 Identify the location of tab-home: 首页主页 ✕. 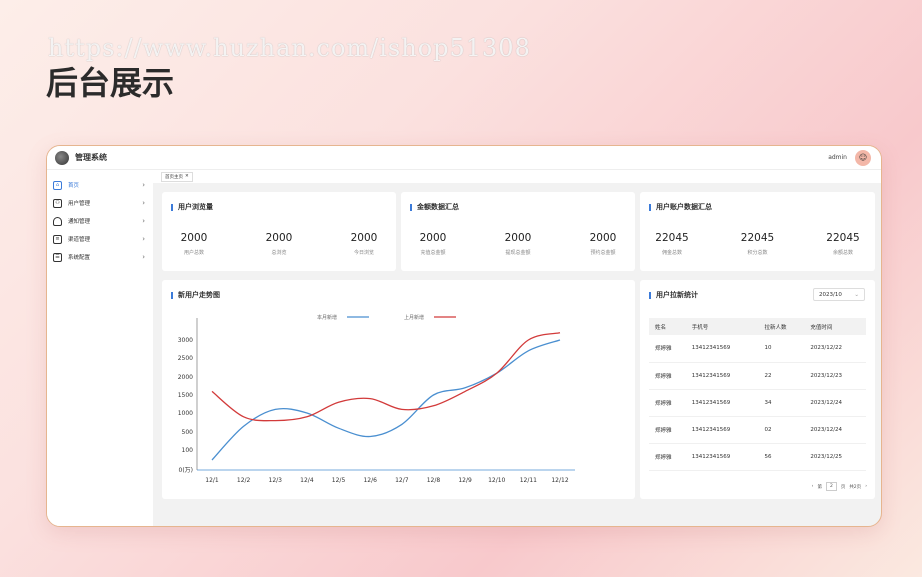
(177, 176).